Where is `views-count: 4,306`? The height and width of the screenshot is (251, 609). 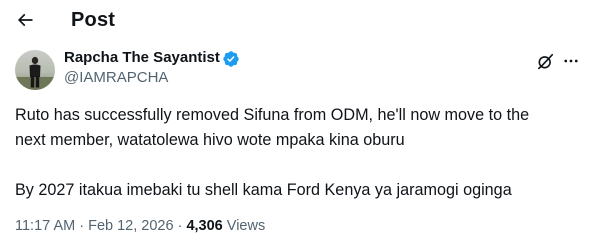 views-count: 4,306 is located at coordinates (204, 226).